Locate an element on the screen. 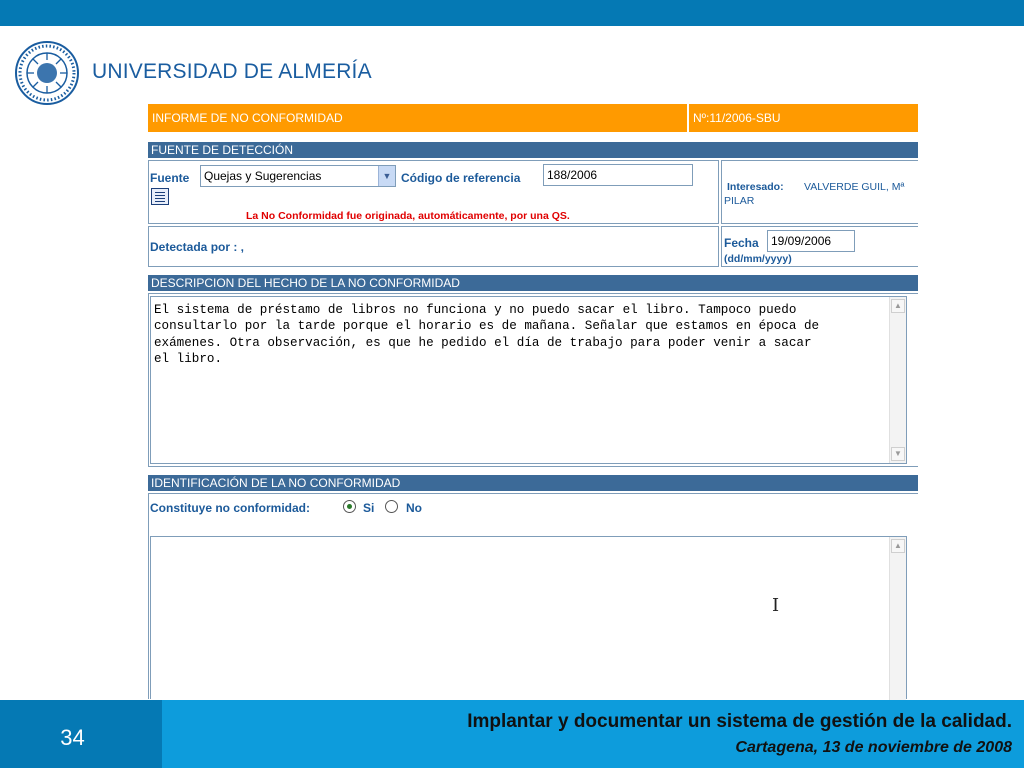  constituye-label: Constituye no conformidad: is located at coordinates (230, 508).